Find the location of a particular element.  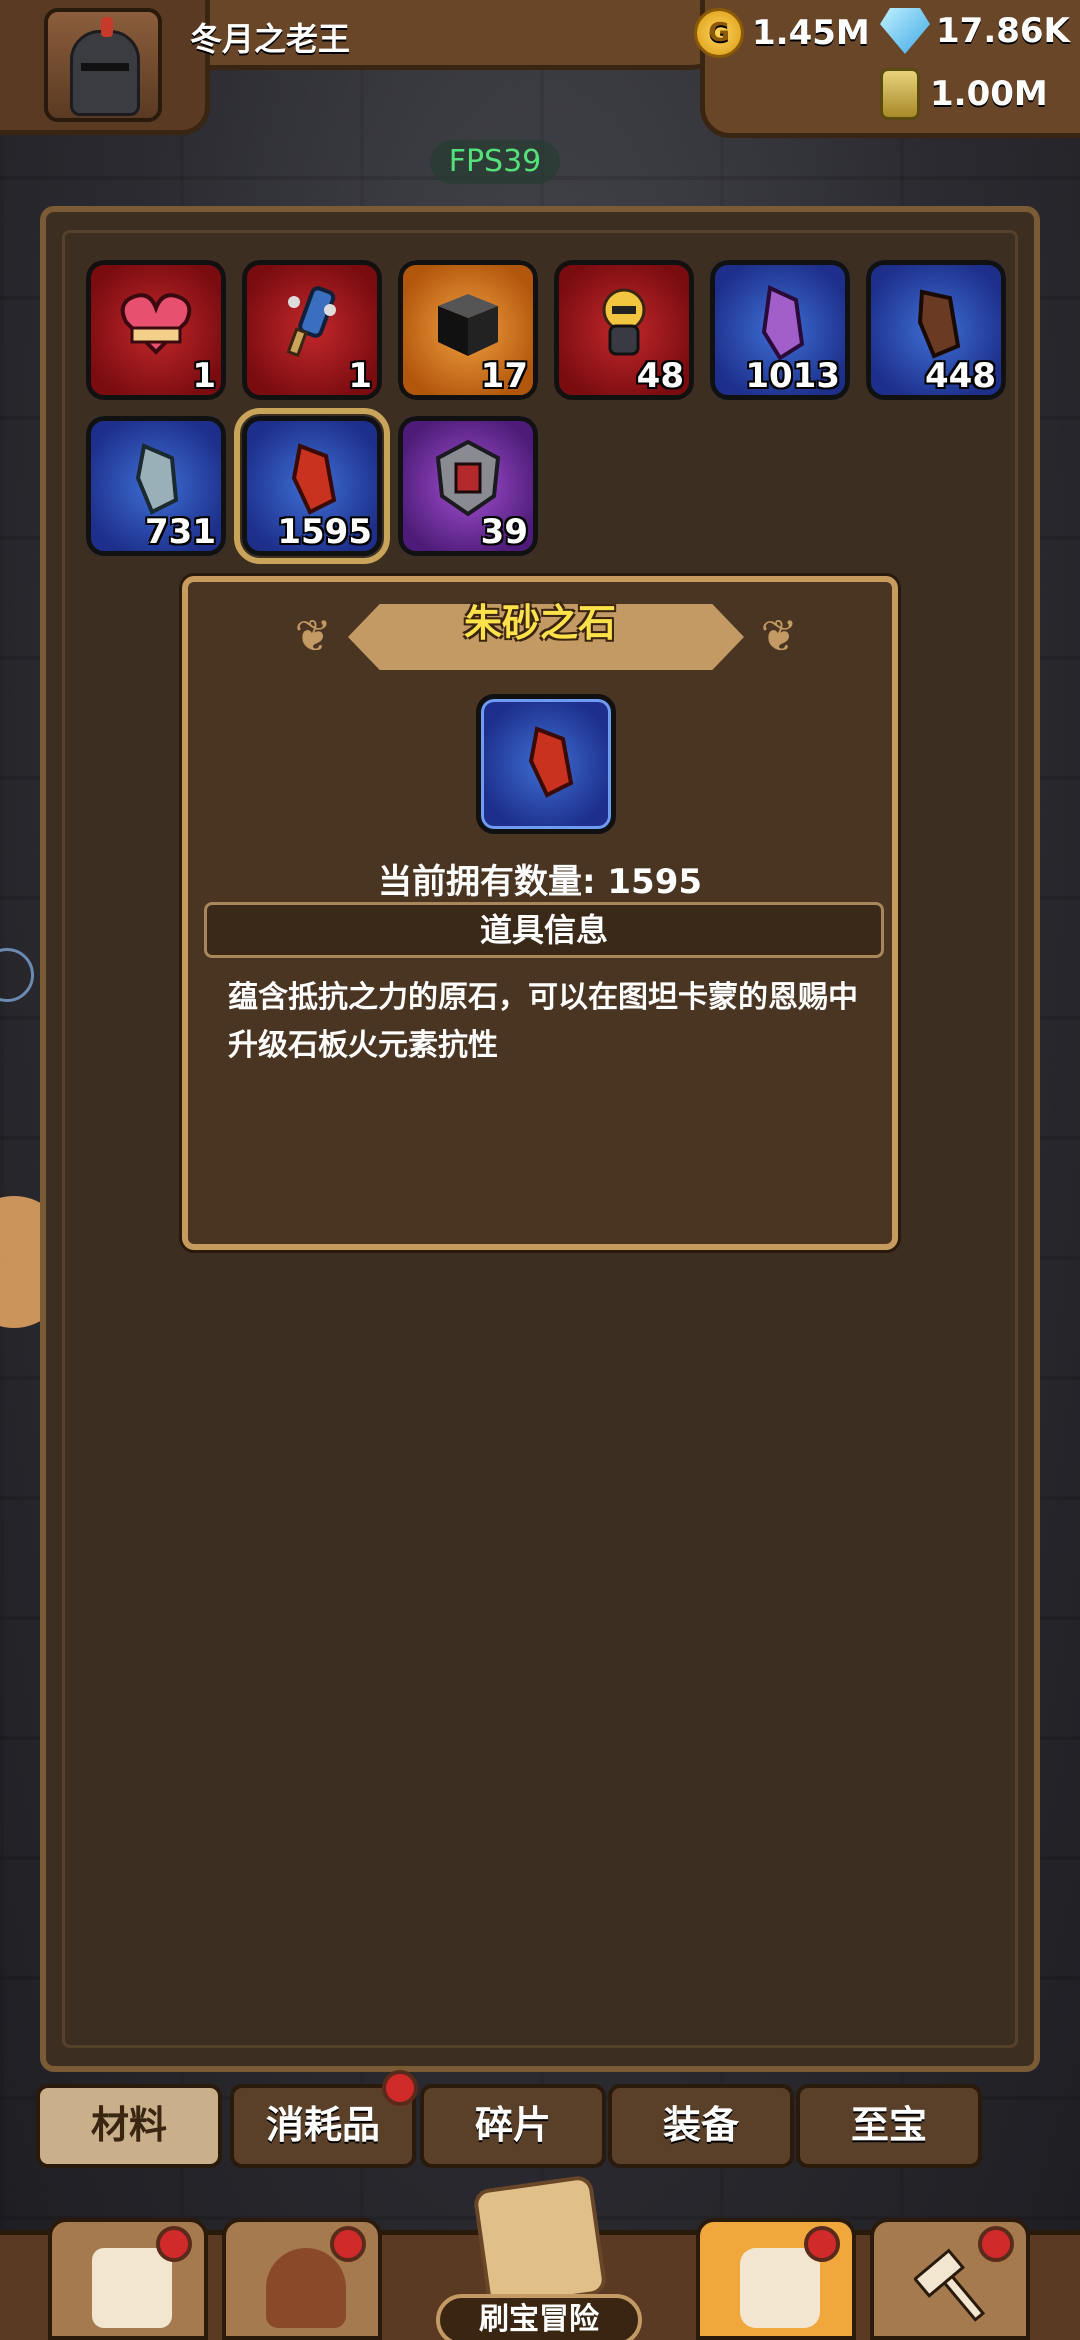

inventory-slot: 448 is located at coordinates (936, 330).